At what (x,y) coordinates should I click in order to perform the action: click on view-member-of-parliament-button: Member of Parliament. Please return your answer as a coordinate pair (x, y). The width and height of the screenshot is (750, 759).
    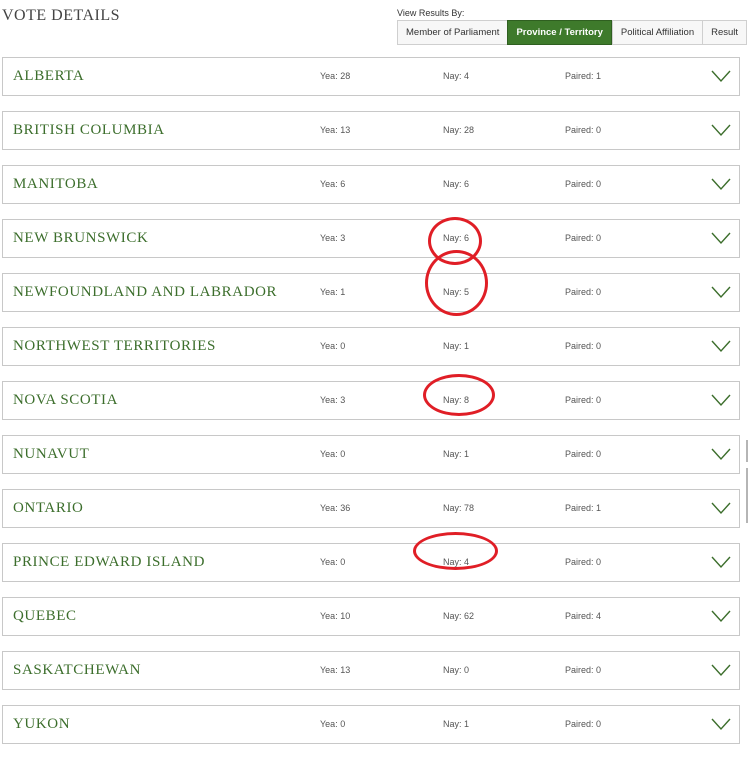
    Looking at the image, I should click on (452, 32).